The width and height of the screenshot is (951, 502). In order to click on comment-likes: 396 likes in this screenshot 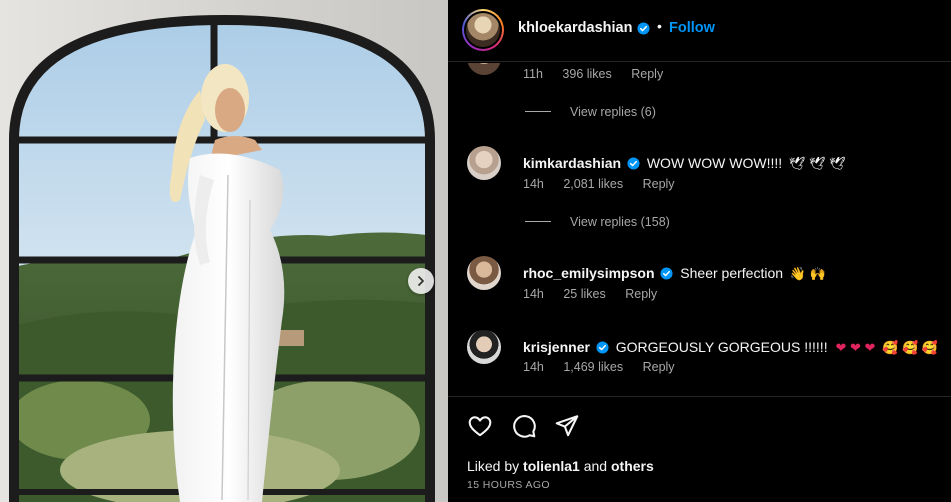, I will do `click(586, 74)`.